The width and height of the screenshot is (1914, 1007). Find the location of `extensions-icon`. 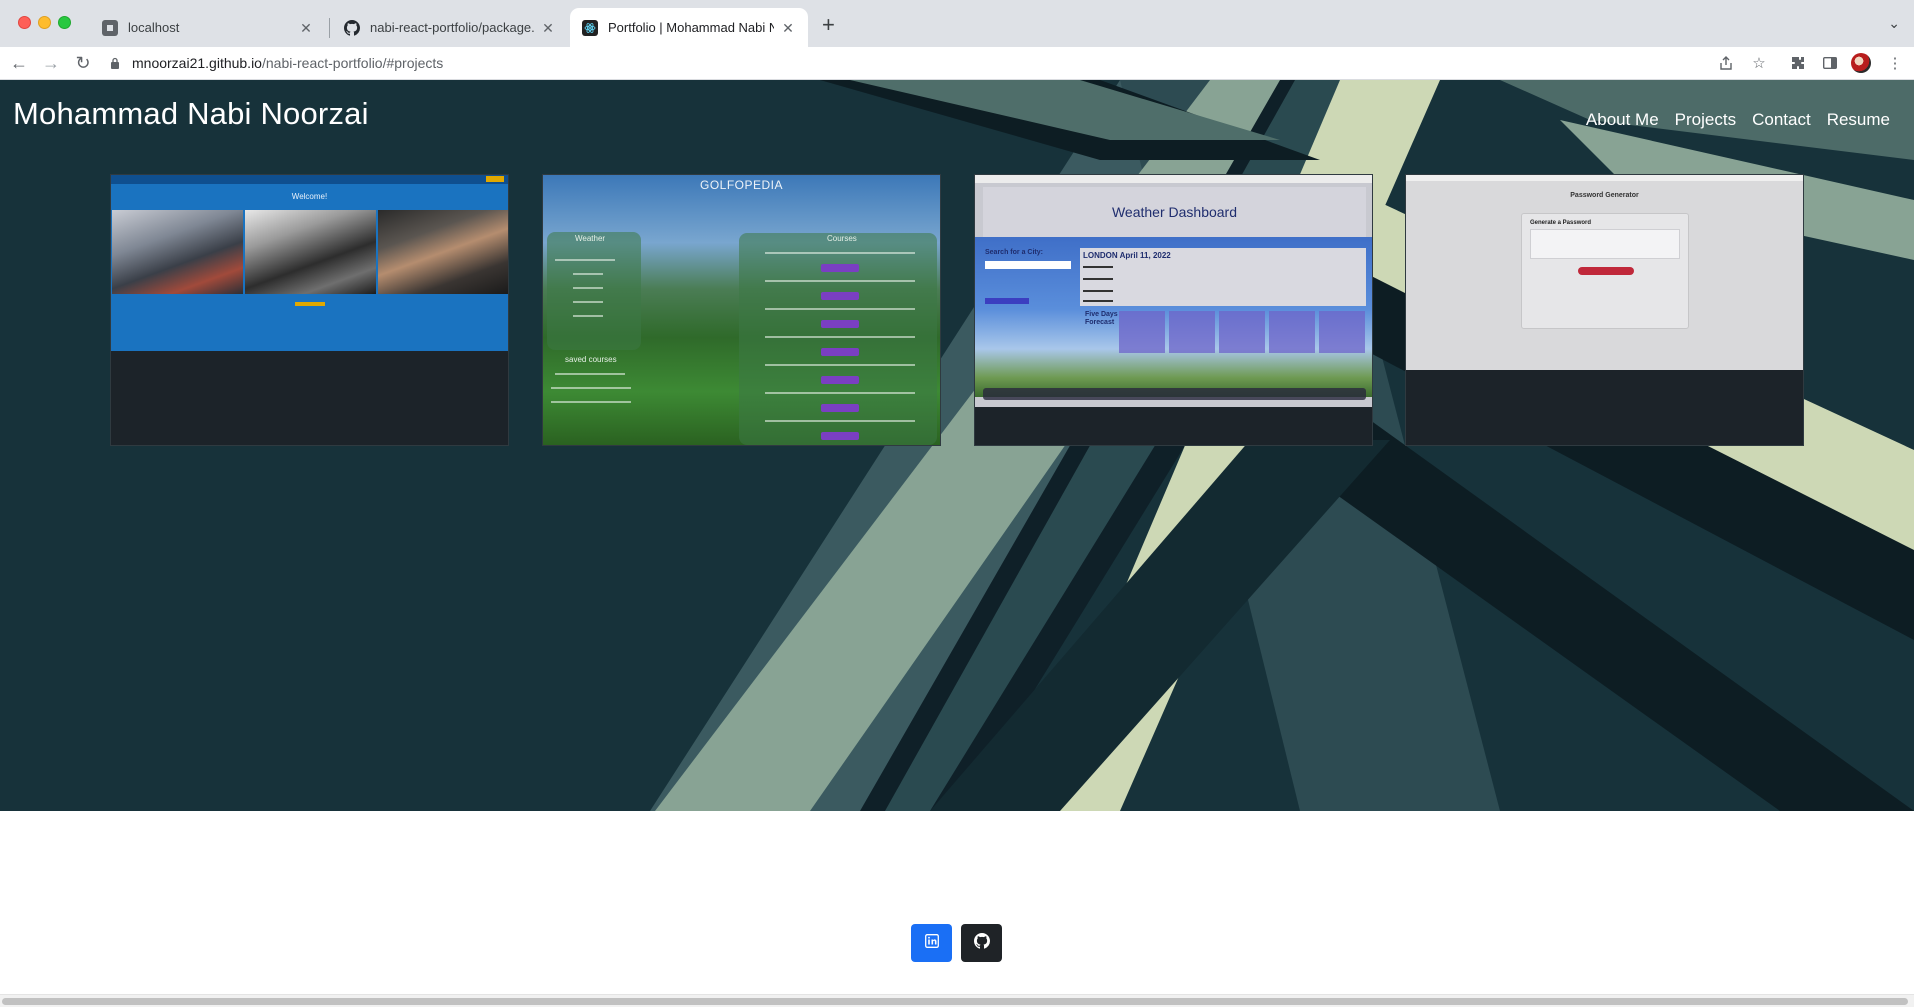

extensions-icon is located at coordinates (1798, 63).